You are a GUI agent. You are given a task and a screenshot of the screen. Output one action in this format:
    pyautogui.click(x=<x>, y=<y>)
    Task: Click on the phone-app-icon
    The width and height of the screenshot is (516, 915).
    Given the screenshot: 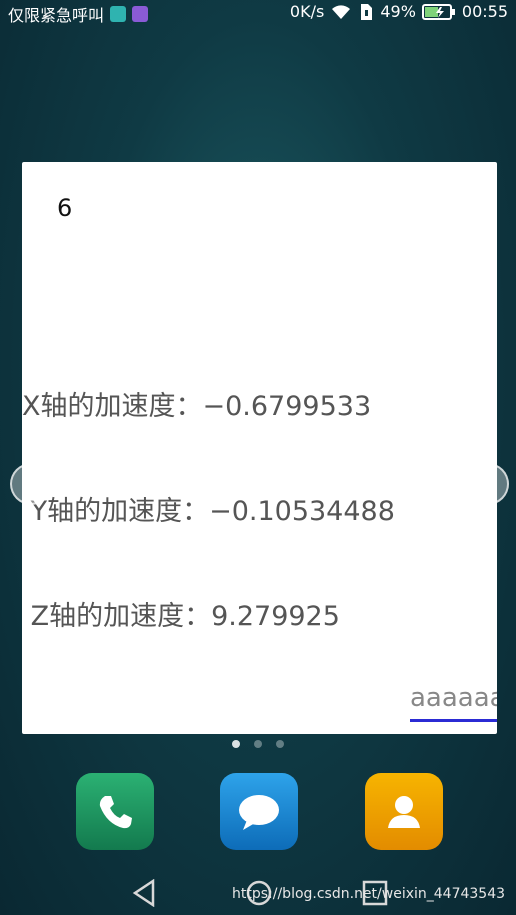 What is the action you would take?
    pyautogui.click(x=115, y=811)
    